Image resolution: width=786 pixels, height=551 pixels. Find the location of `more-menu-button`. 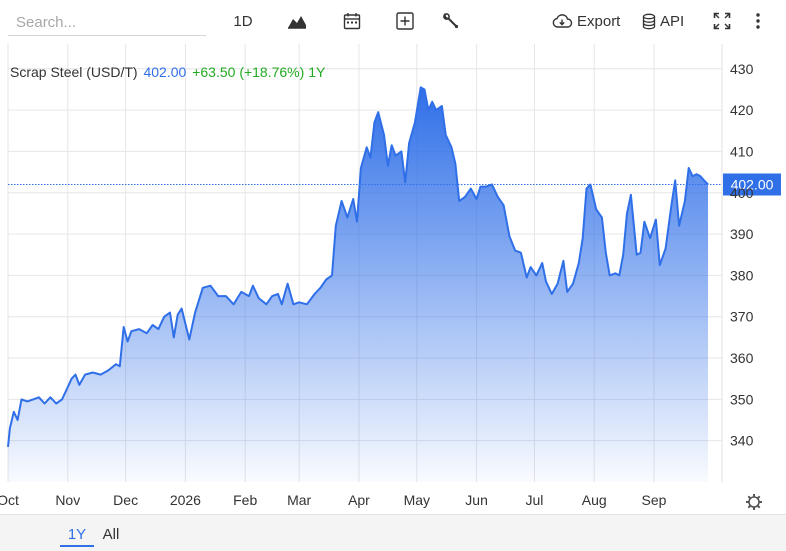

more-menu-button is located at coordinates (758, 21).